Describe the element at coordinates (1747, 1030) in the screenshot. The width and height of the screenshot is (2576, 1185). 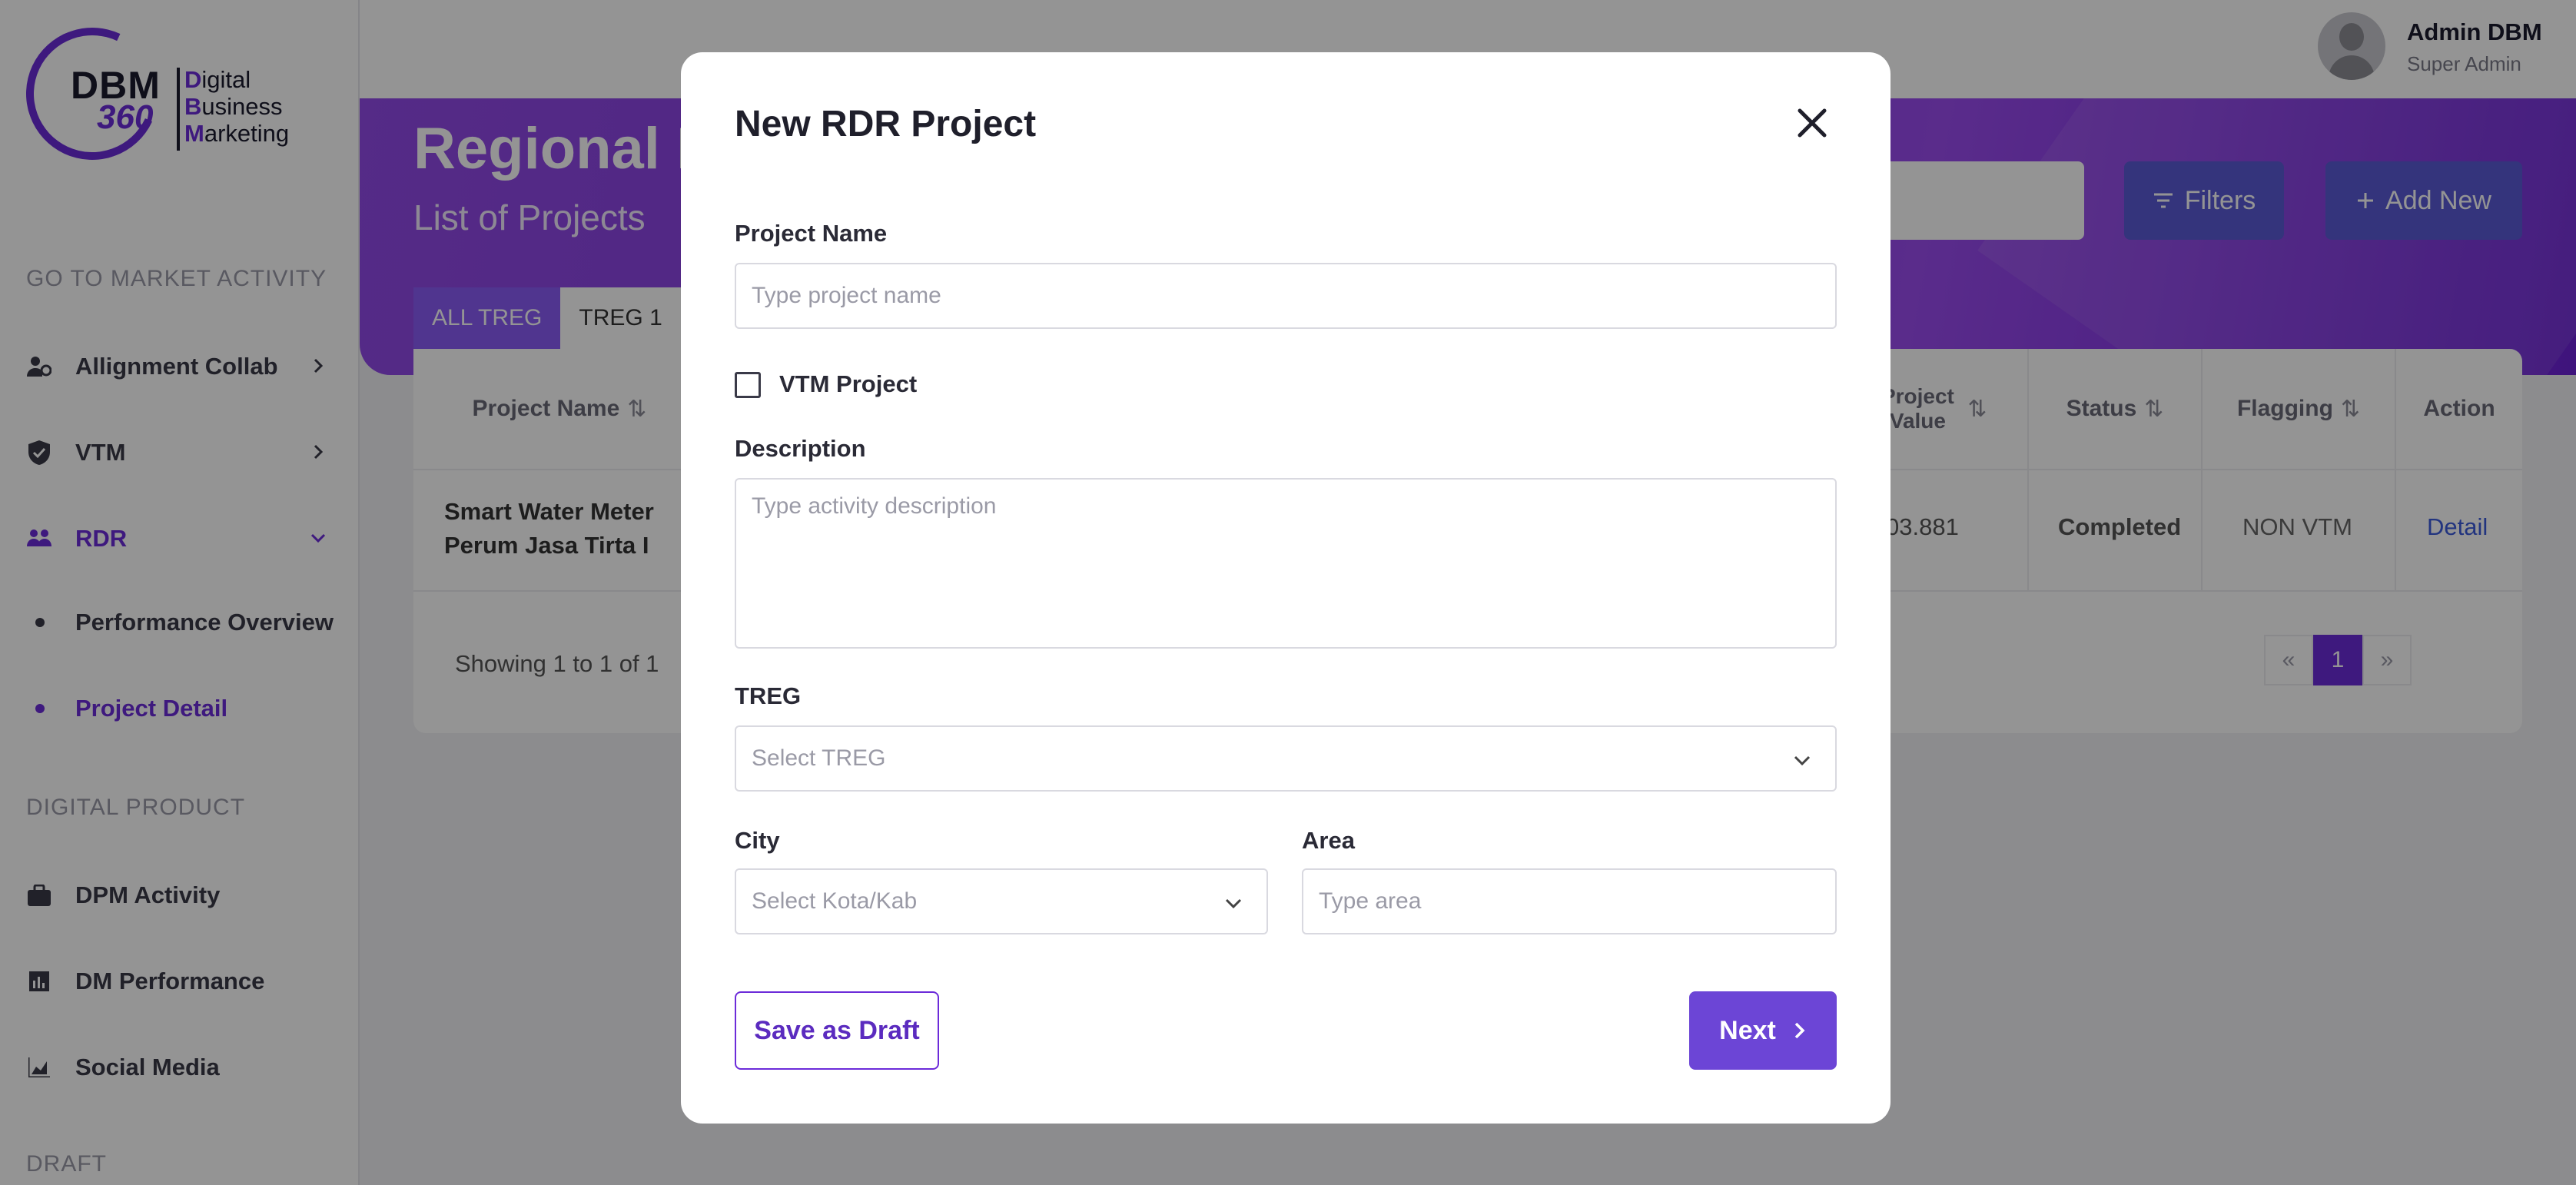
I see `next-button-label: Next` at that location.